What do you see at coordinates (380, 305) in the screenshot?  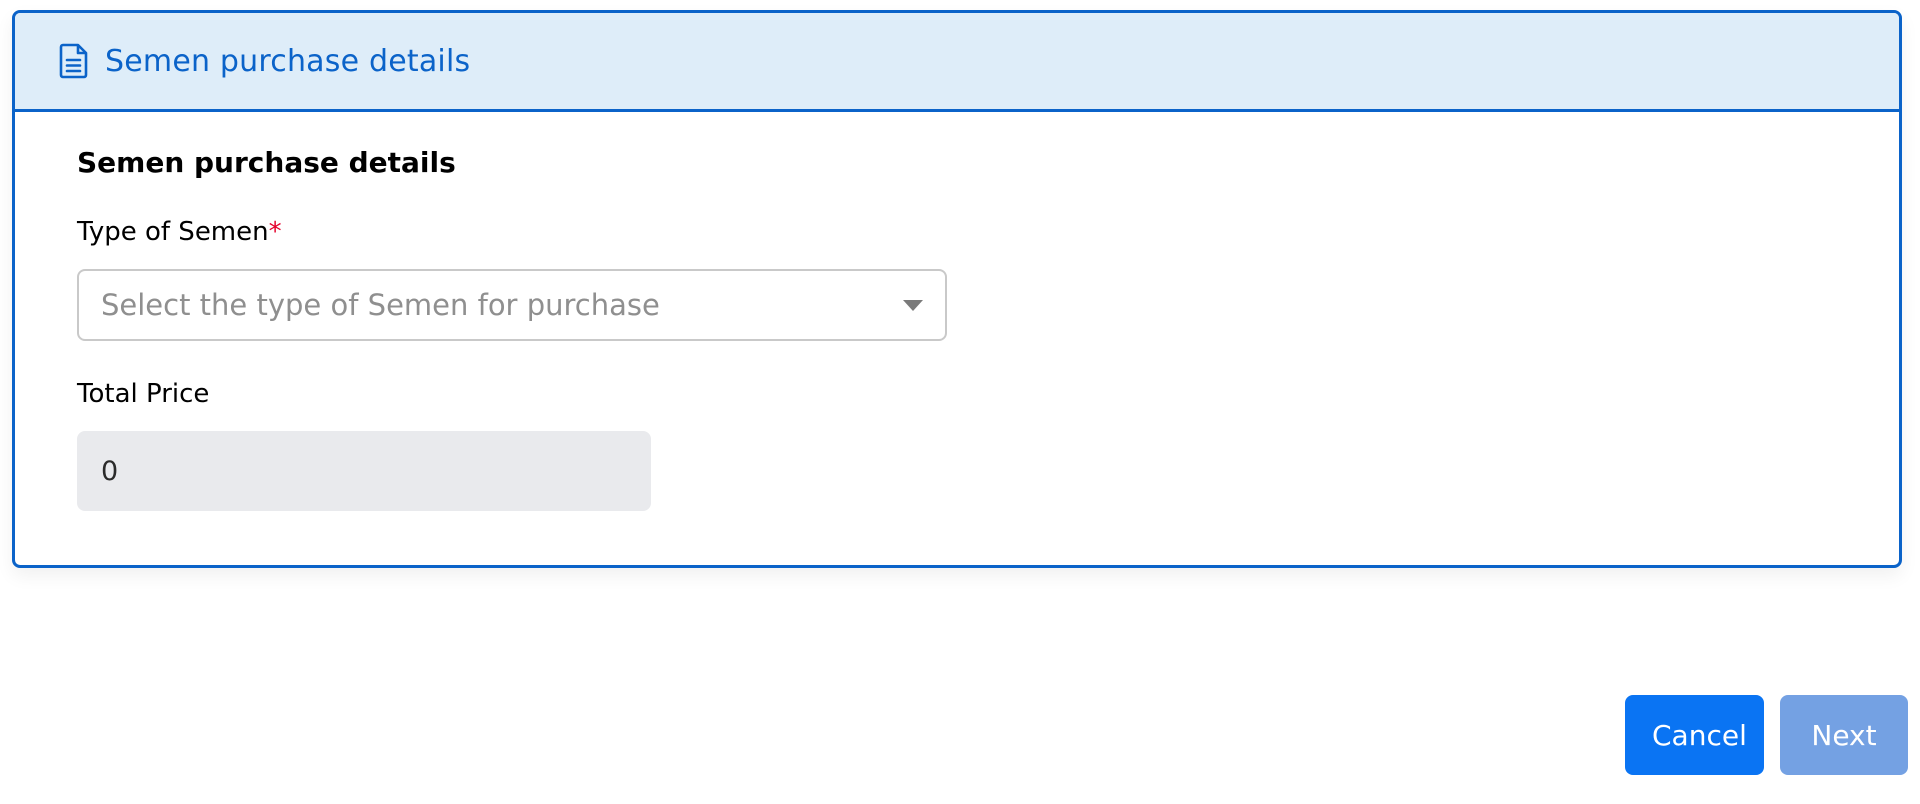 I see `semen-type-placeholder: Select the type of Semen for purchase` at bounding box center [380, 305].